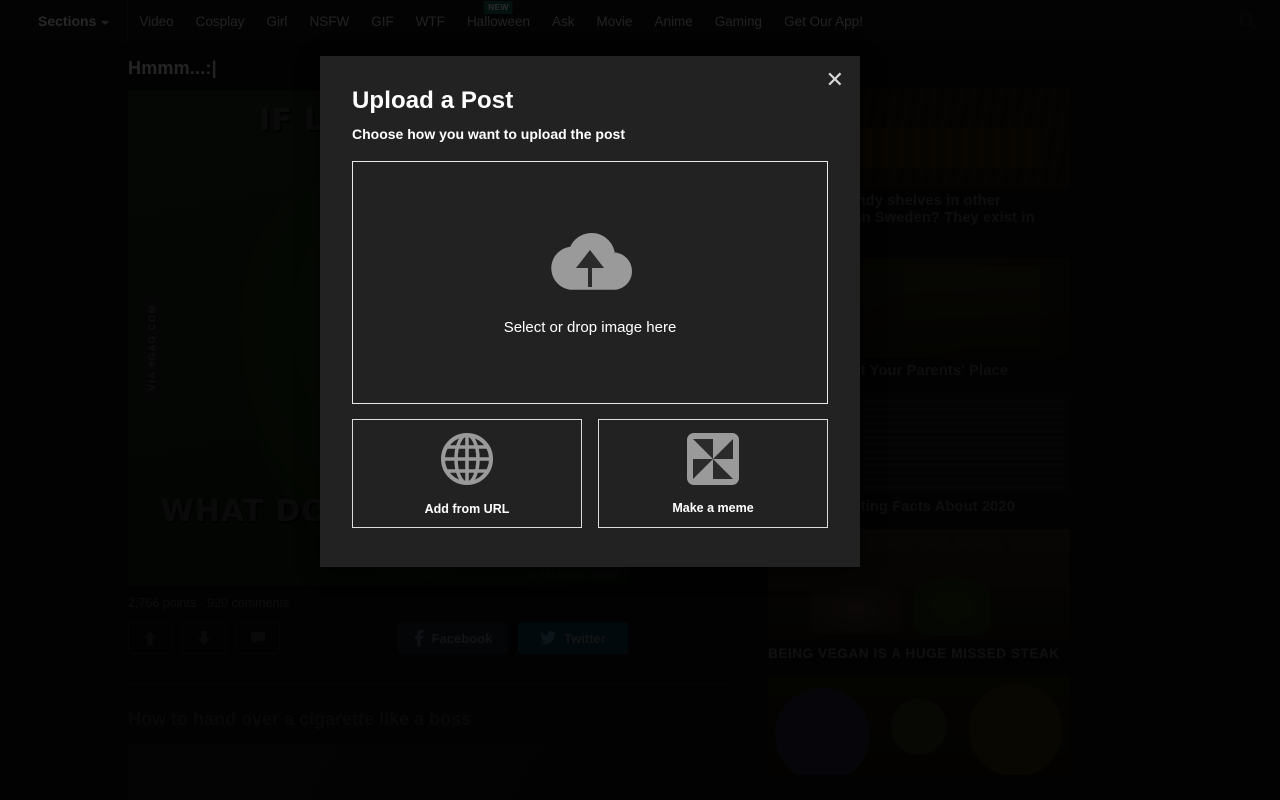 The image size is (1280, 800). What do you see at coordinates (713, 461) in the screenshot?
I see `pinwheel-meme-icon` at bounding box center [713, 461].